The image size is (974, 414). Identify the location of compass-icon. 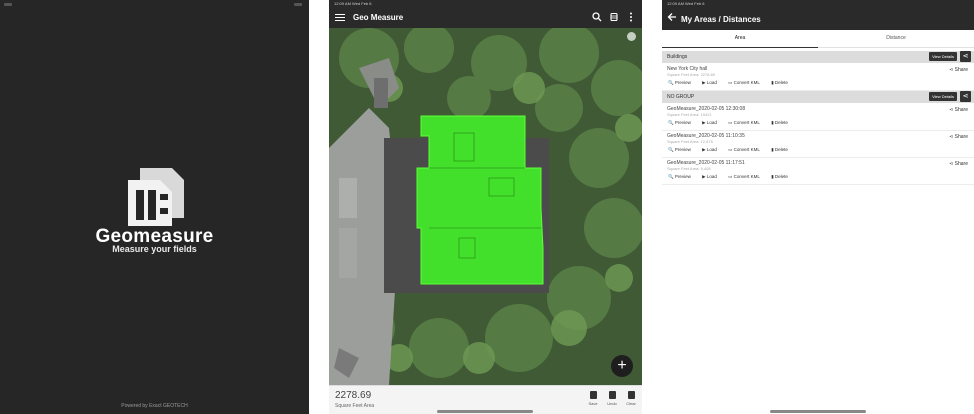
(631, 36).